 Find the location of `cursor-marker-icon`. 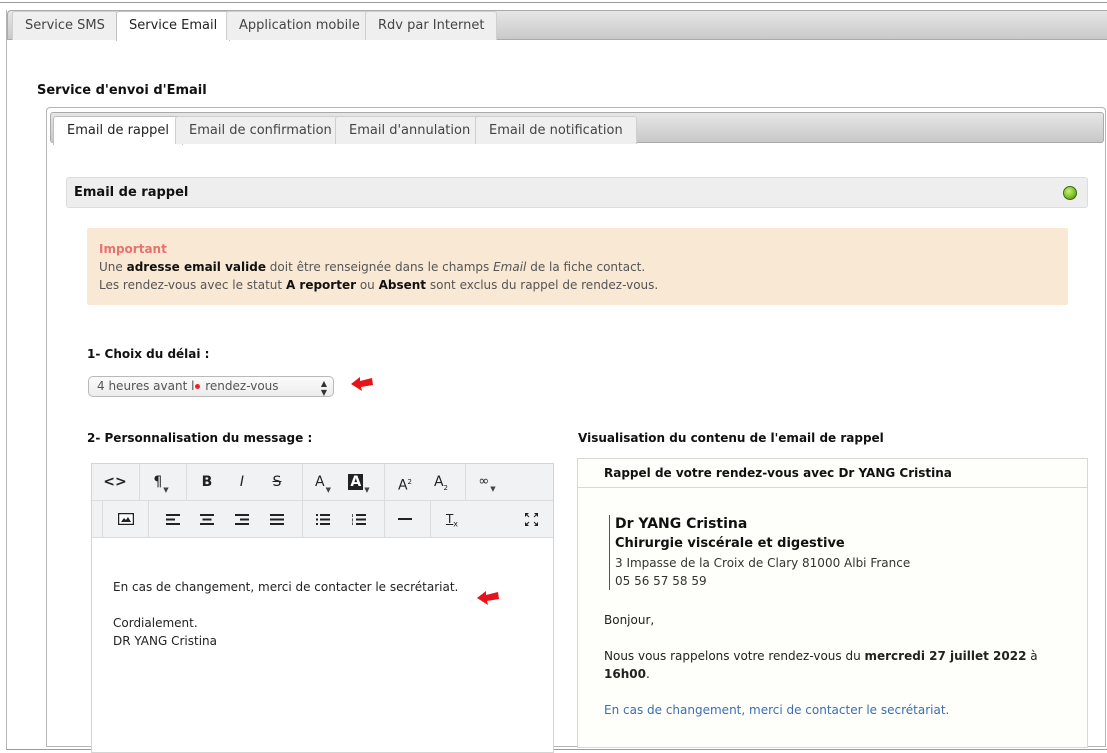

cursor-marker-icon is located at coordinates (198, 386).